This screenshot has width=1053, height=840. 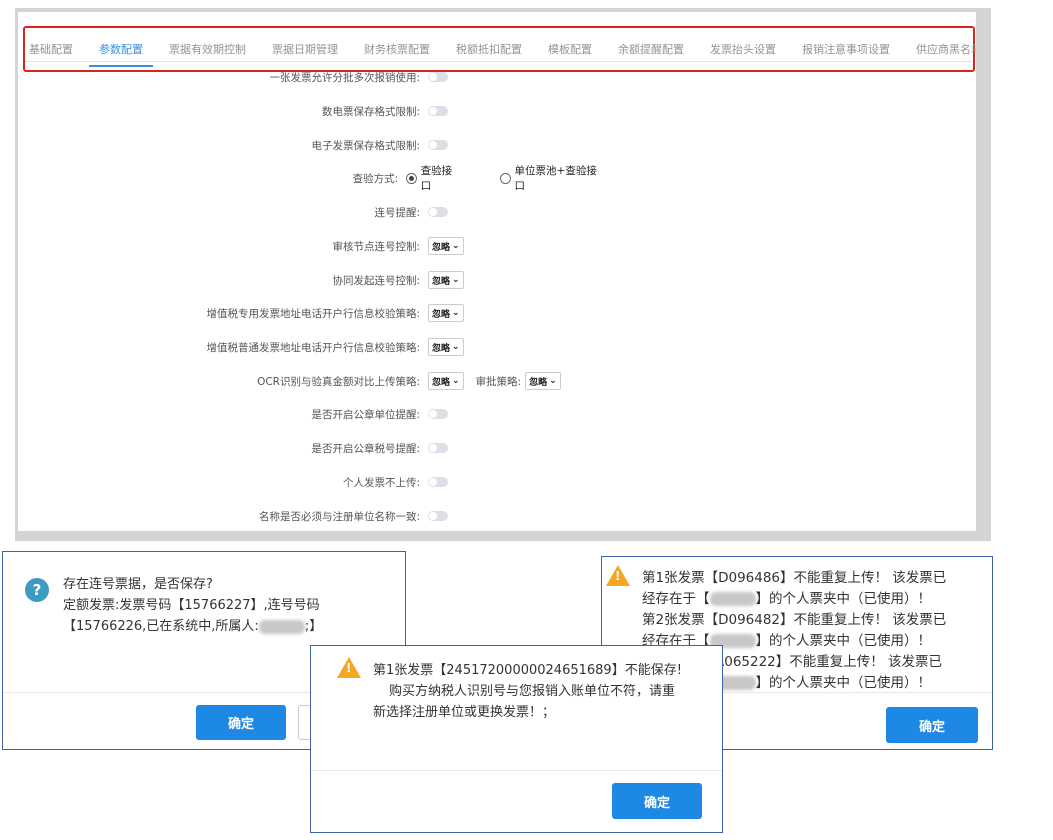 I want to click on form-row: OCR识别与验真金额对比上传策略: 忽略 ⌄ 审批策略: 忽略 ⌄, so click(x=328, y=381).